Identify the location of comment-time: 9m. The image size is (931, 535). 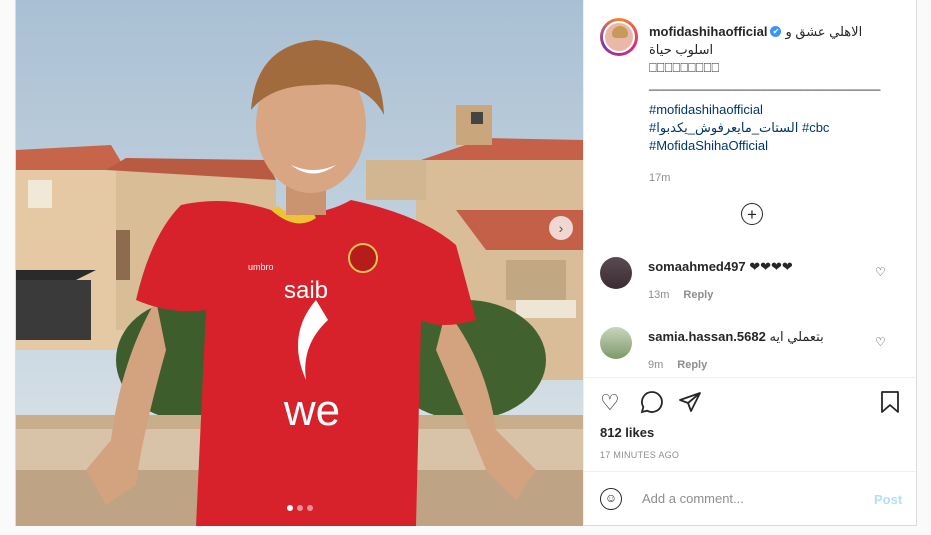
(655, 365).